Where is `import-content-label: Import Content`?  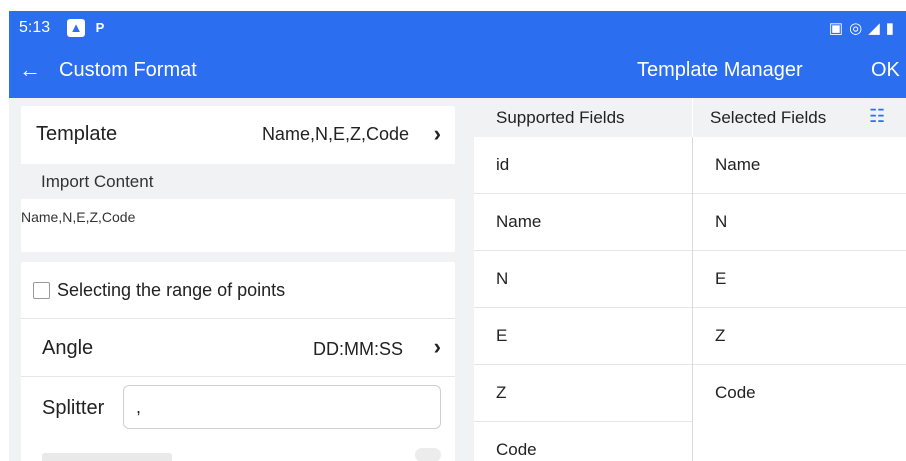 import-content-label: Import Content is located at coordinates (97, 181).